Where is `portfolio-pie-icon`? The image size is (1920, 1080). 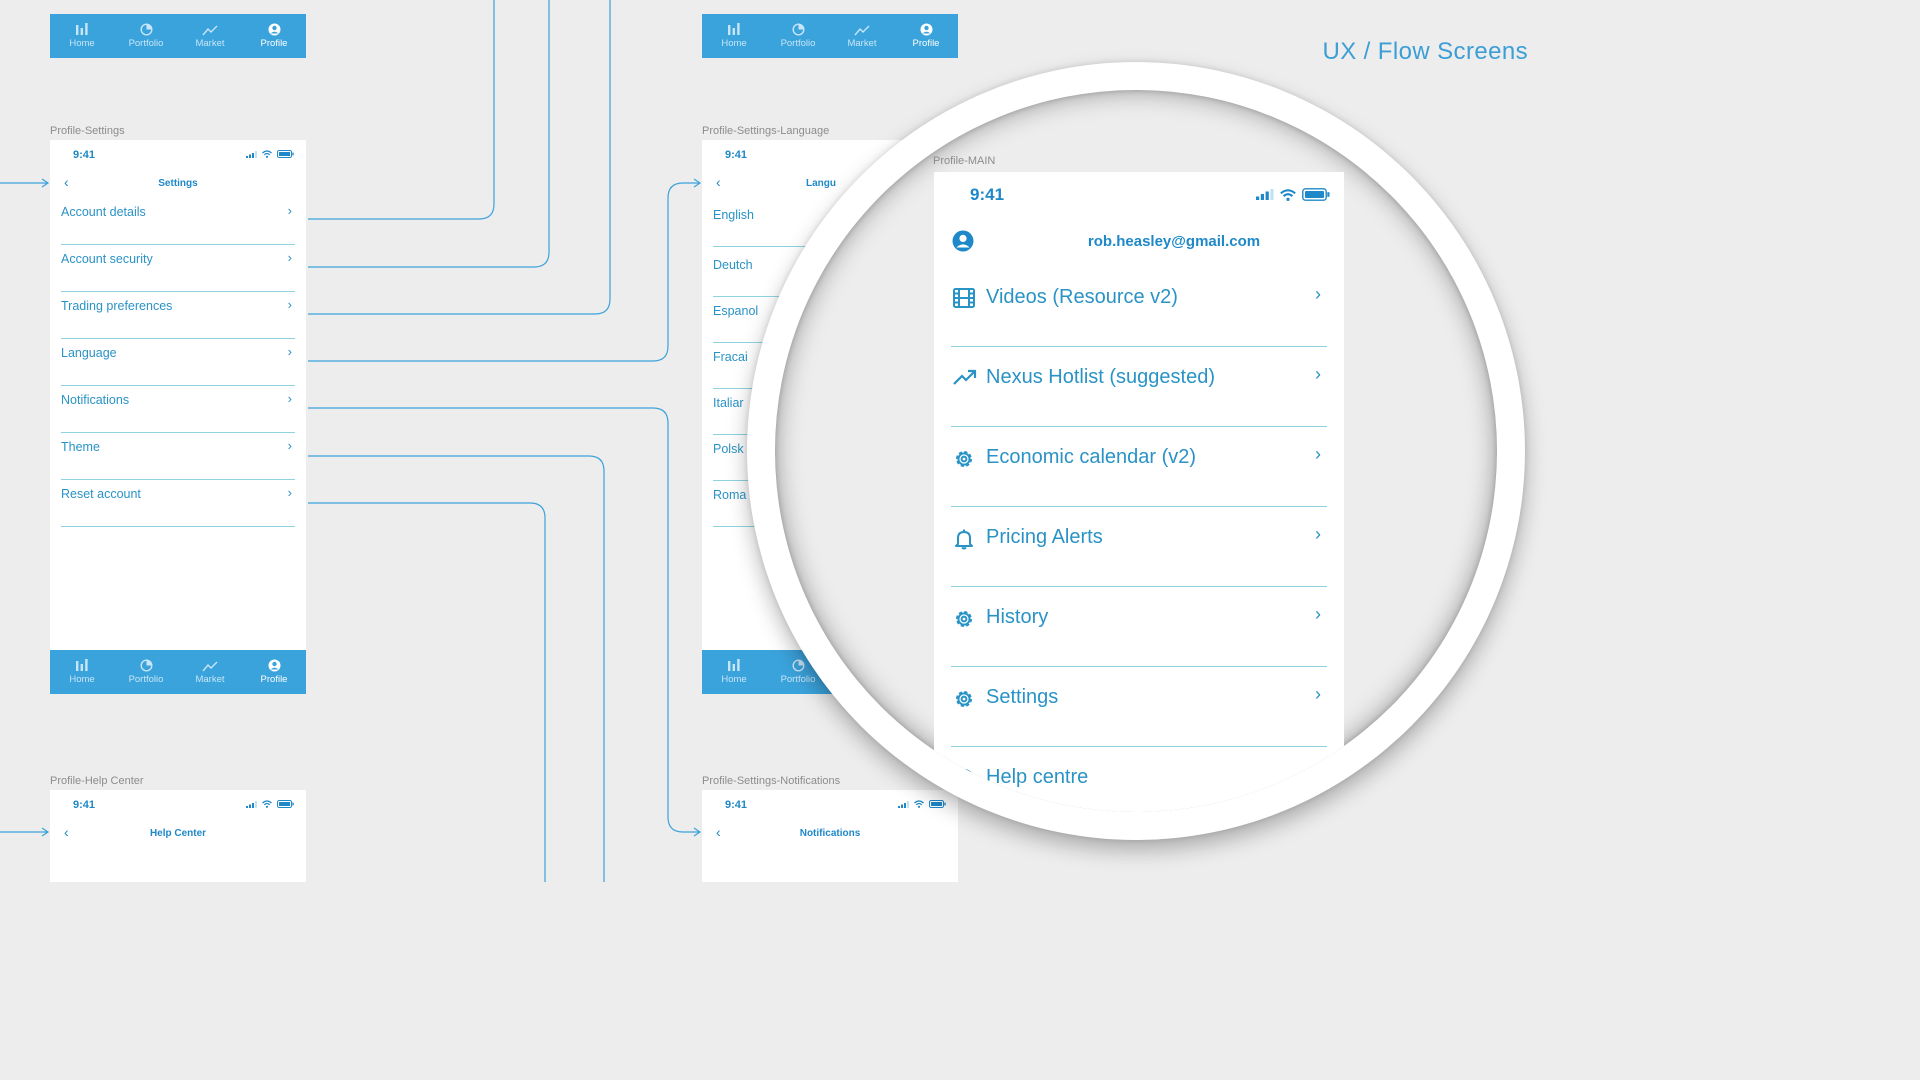
portfolio-pie-icon is located at coordinates (798, 29).